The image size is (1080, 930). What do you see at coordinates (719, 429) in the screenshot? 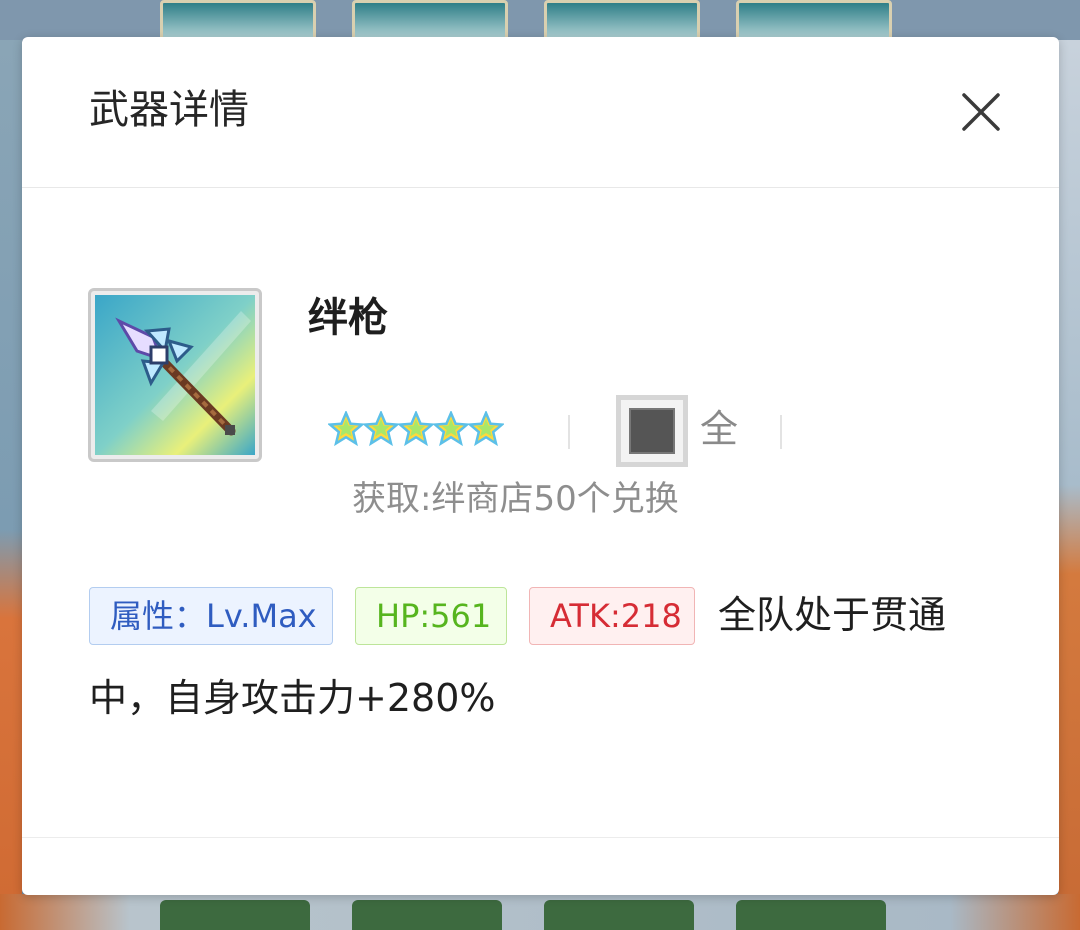
I see `element-label: 全` at bounding box center [719, 429].